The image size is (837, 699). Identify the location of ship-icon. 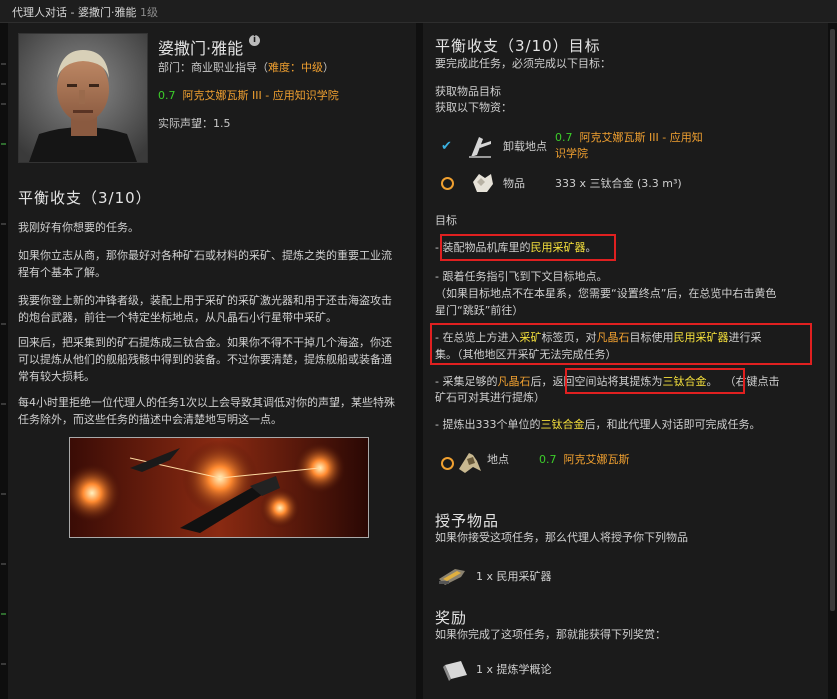
(470, 462).